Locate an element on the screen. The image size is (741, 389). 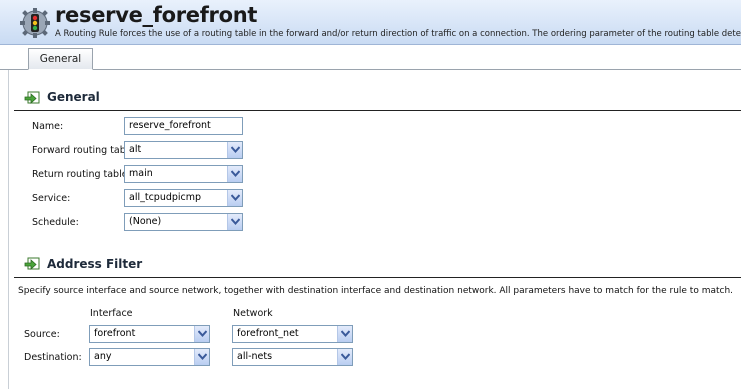
return-routing-table-value: main is located at coordinates (141, 173).